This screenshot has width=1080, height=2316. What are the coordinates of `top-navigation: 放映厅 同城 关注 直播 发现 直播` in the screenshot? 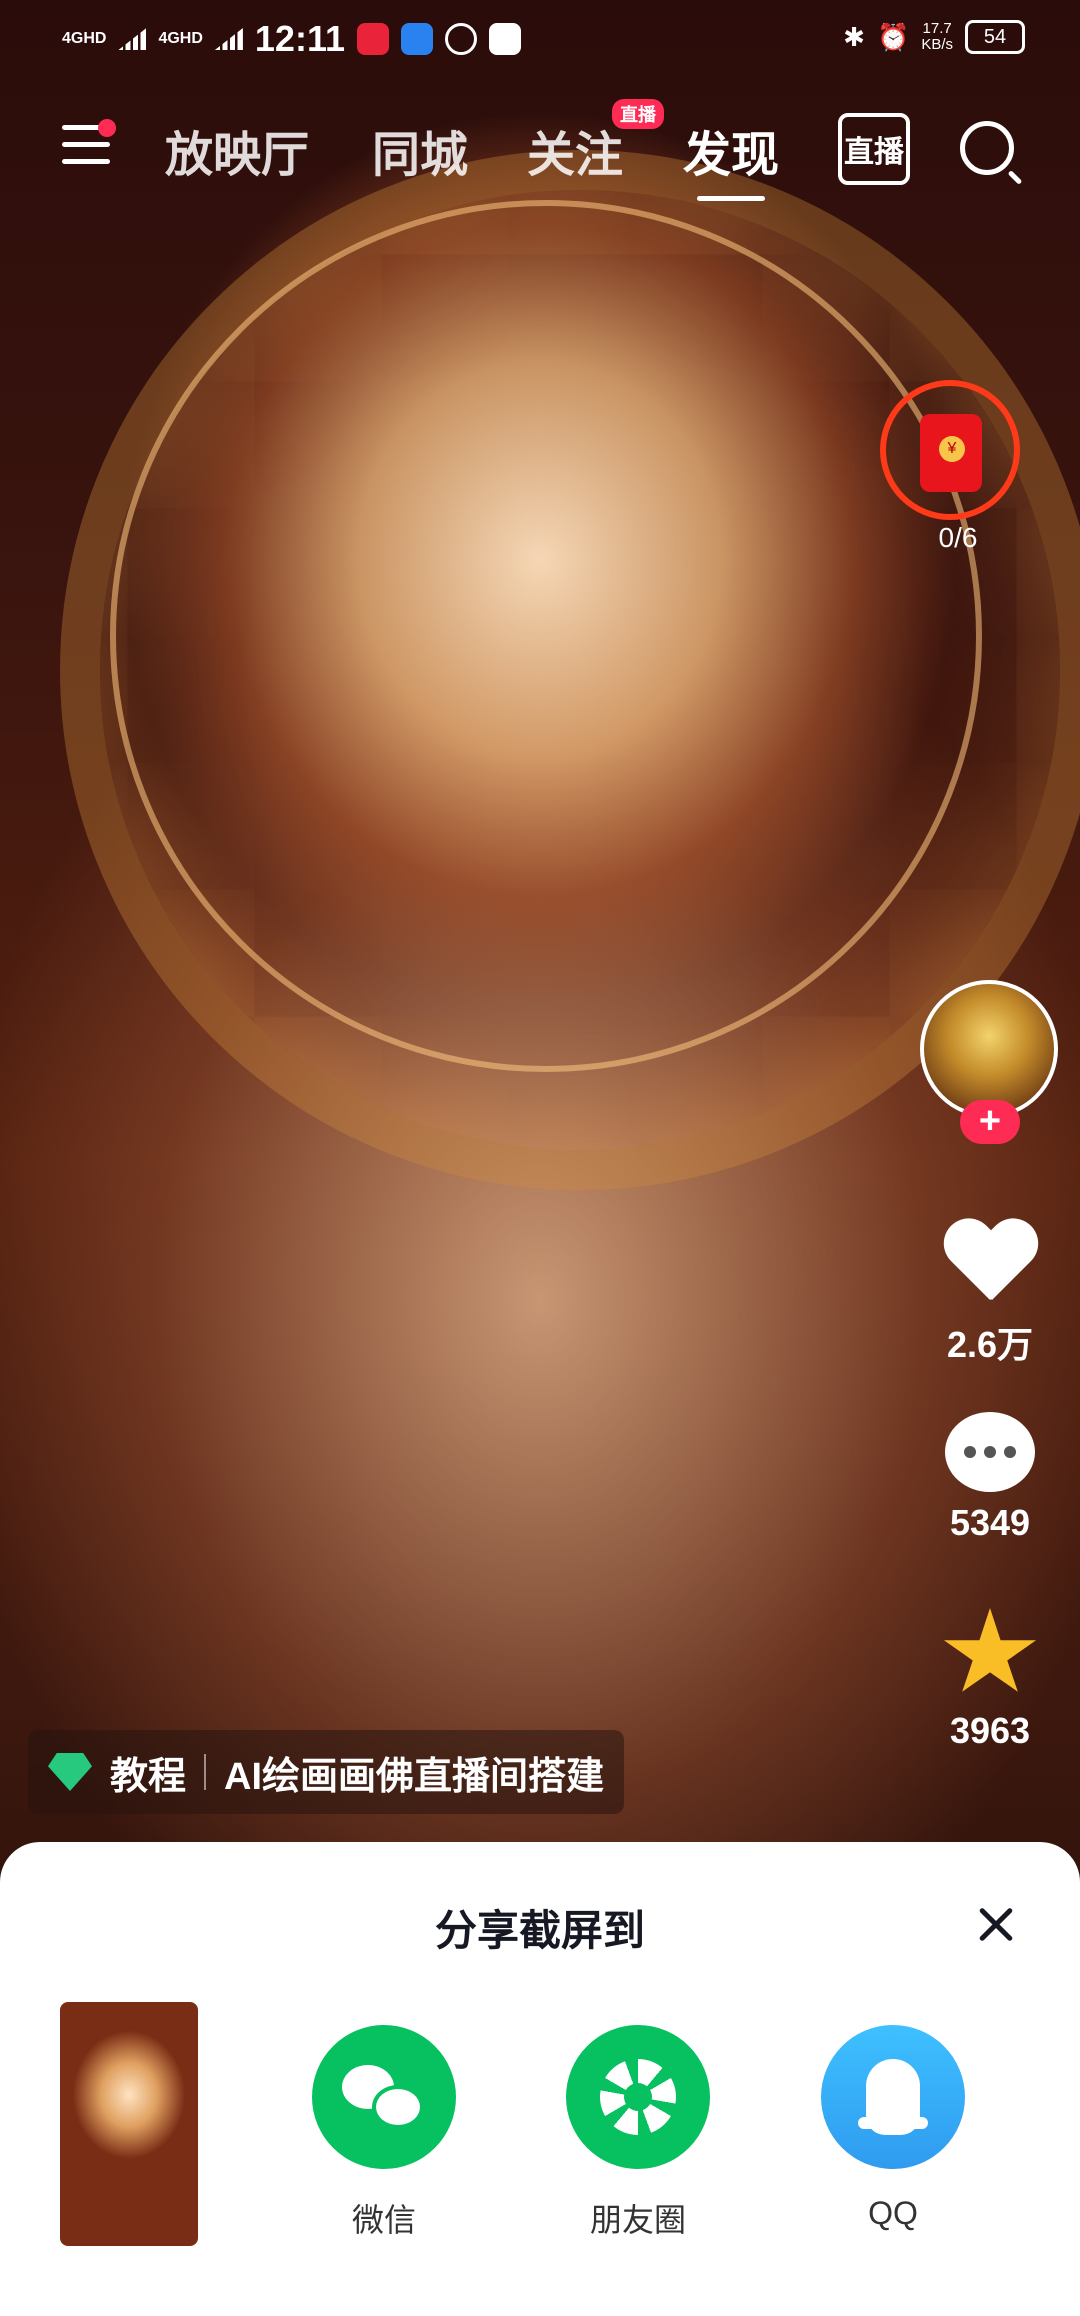 It's located at (540, 152).